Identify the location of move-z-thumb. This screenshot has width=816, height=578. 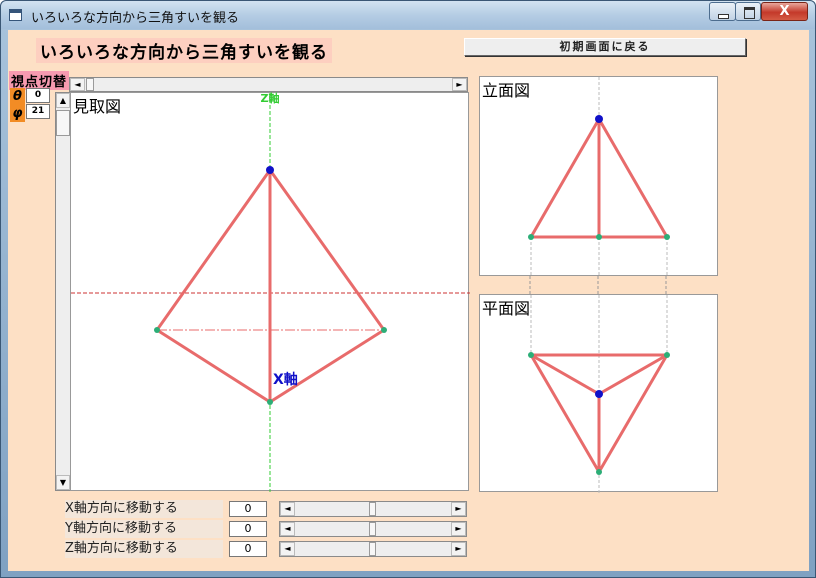
(372, 549).